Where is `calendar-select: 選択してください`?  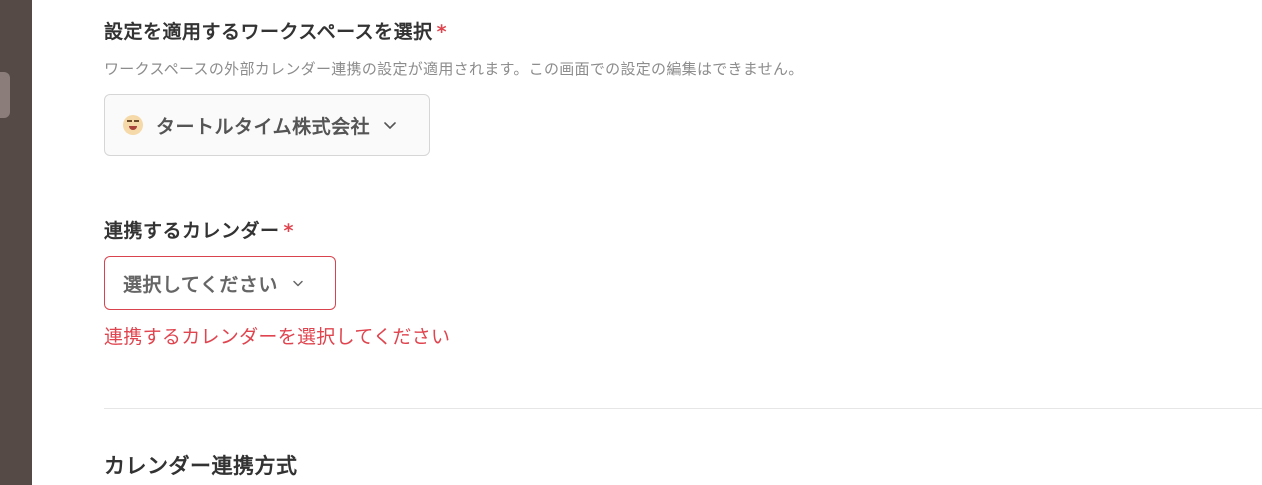 calendar-select: 選択してください is located at coordinates (220, 283).